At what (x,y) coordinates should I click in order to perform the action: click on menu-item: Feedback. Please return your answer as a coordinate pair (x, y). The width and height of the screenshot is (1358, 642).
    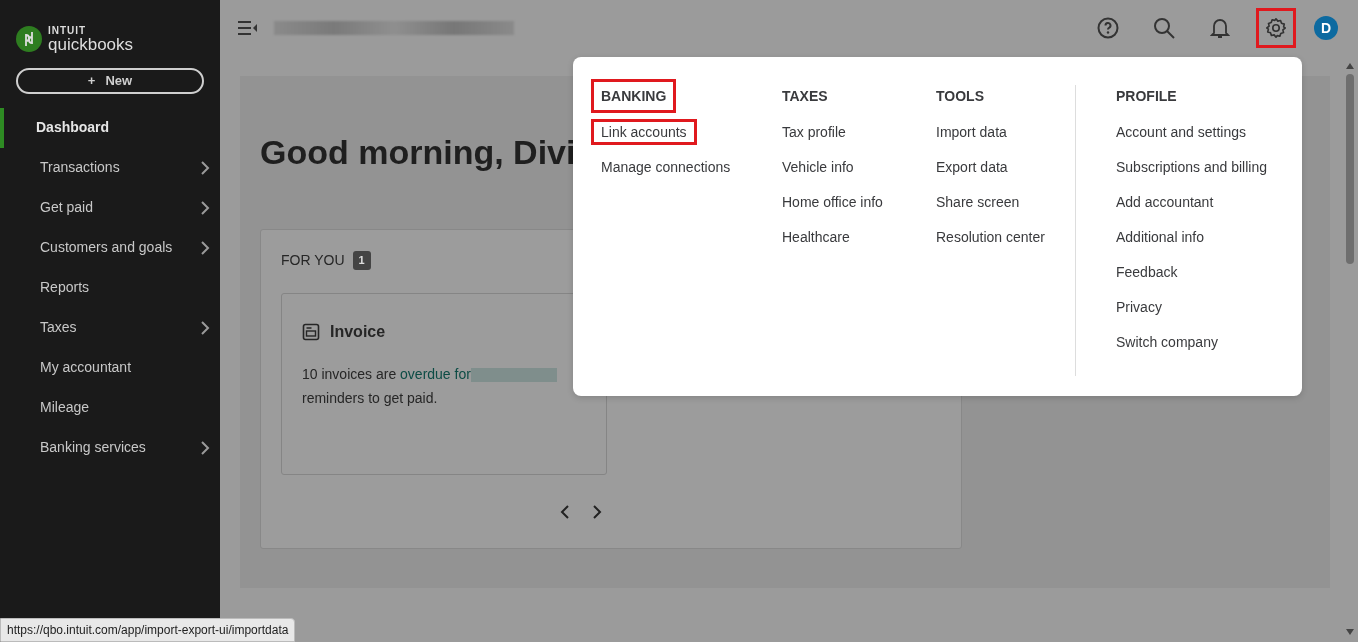
    Looking at the image, I should click on (1147, 272).